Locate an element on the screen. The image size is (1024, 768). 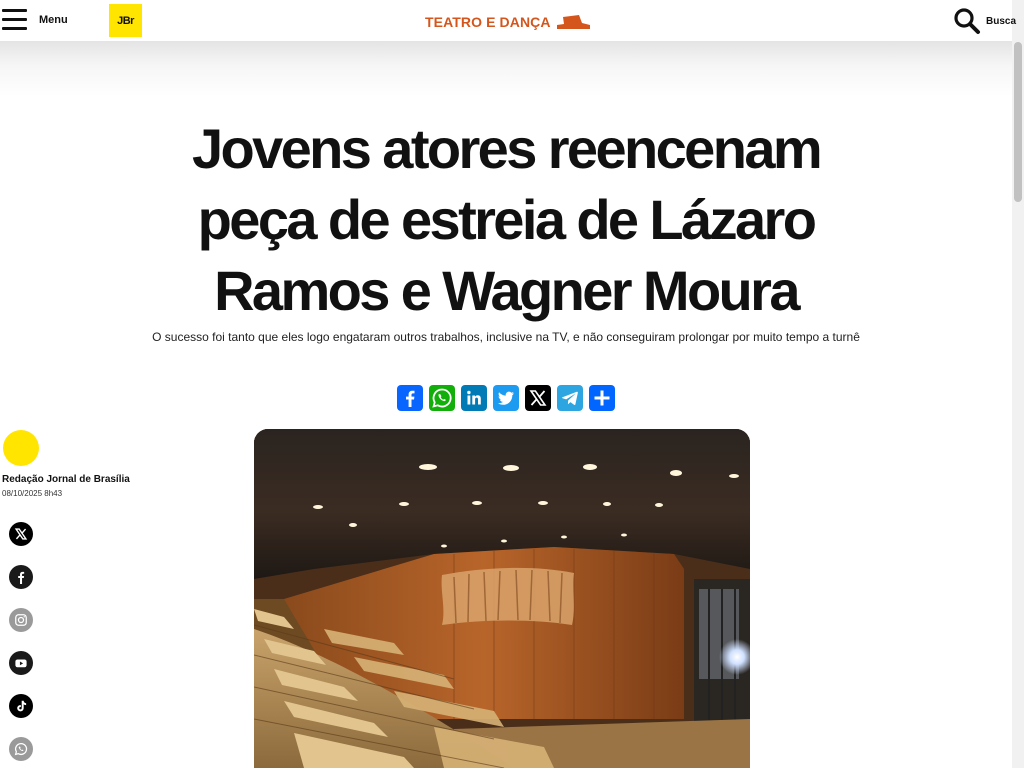
share-facebook-button is located at coordinates (410, 398).